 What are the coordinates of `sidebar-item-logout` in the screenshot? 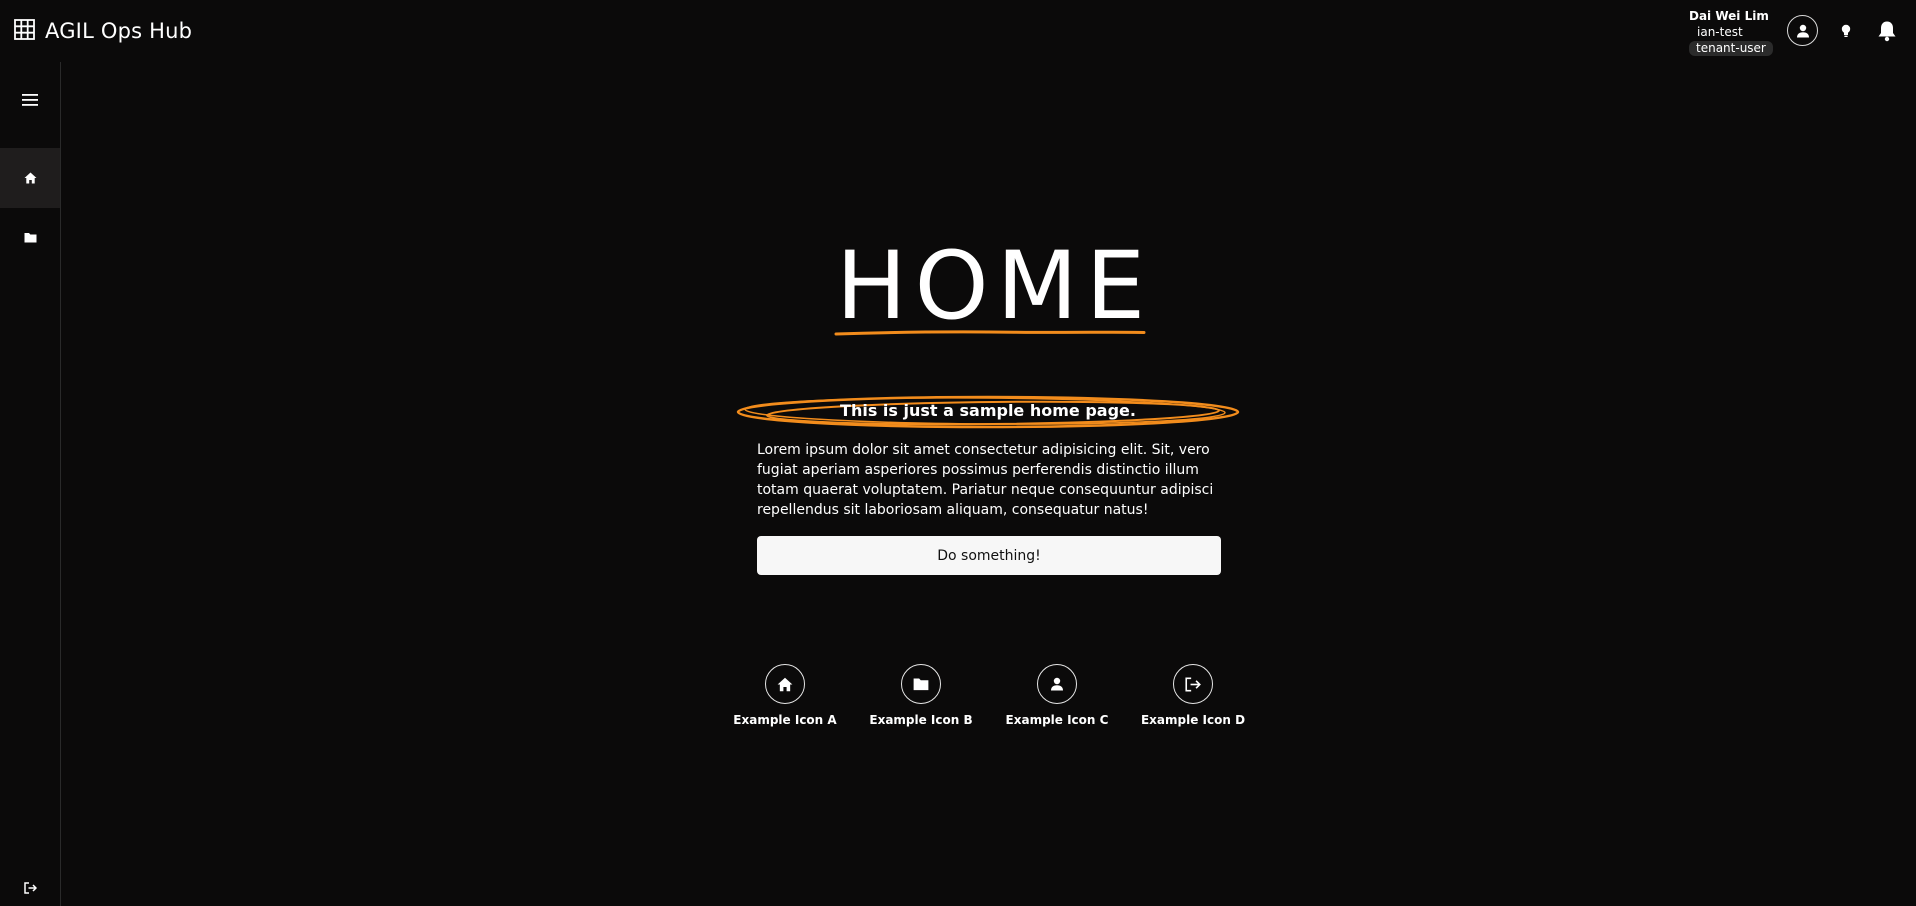 It's located at (30, 888).